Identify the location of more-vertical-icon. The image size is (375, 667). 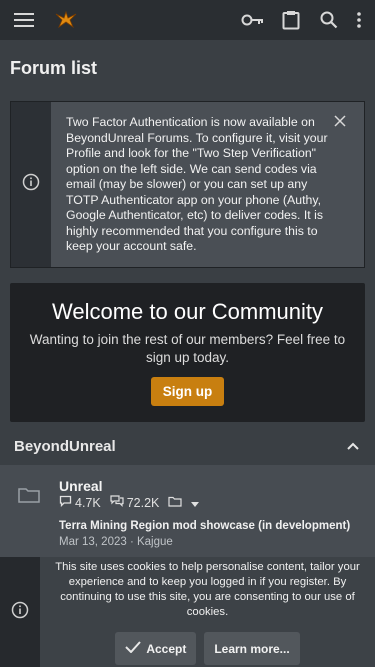
(359, 20).